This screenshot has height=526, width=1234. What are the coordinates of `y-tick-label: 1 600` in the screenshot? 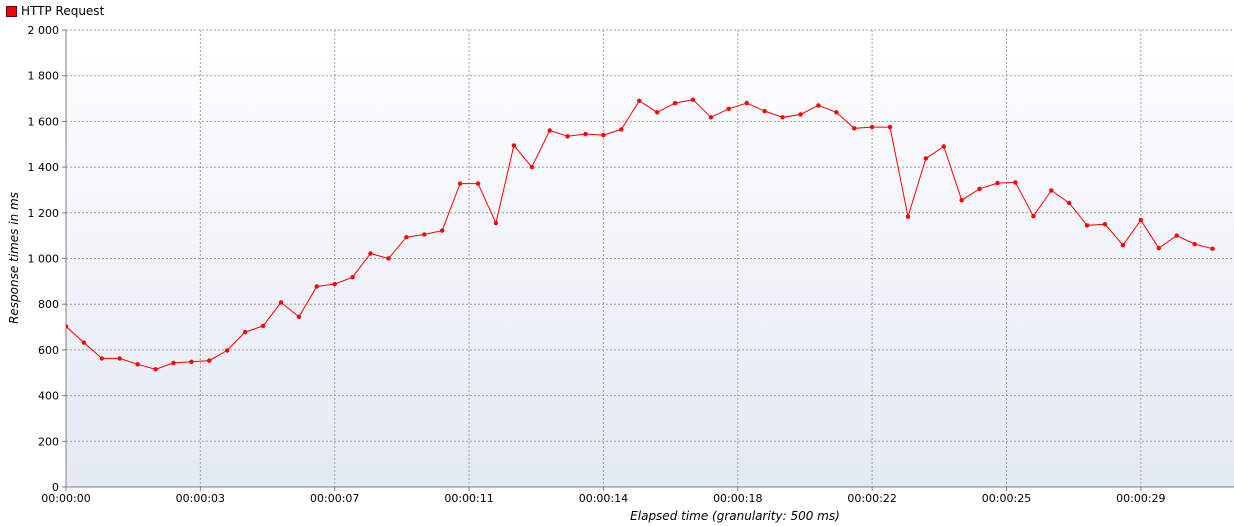 It's located at (44, 121).